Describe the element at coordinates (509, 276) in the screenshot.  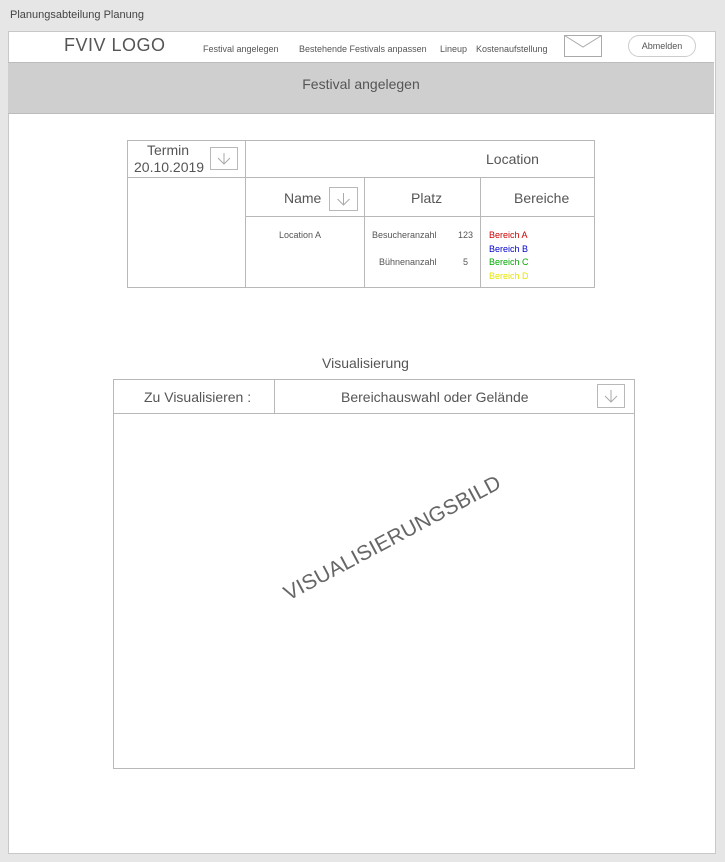
I see `bereich-d: Bereich D` at that location.